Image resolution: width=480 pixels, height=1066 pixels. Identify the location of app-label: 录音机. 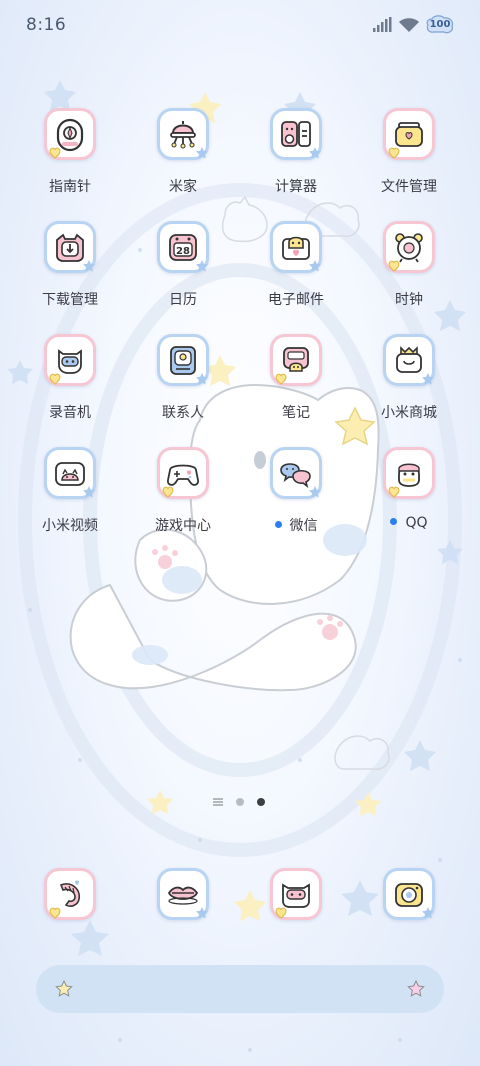
(70, 413).